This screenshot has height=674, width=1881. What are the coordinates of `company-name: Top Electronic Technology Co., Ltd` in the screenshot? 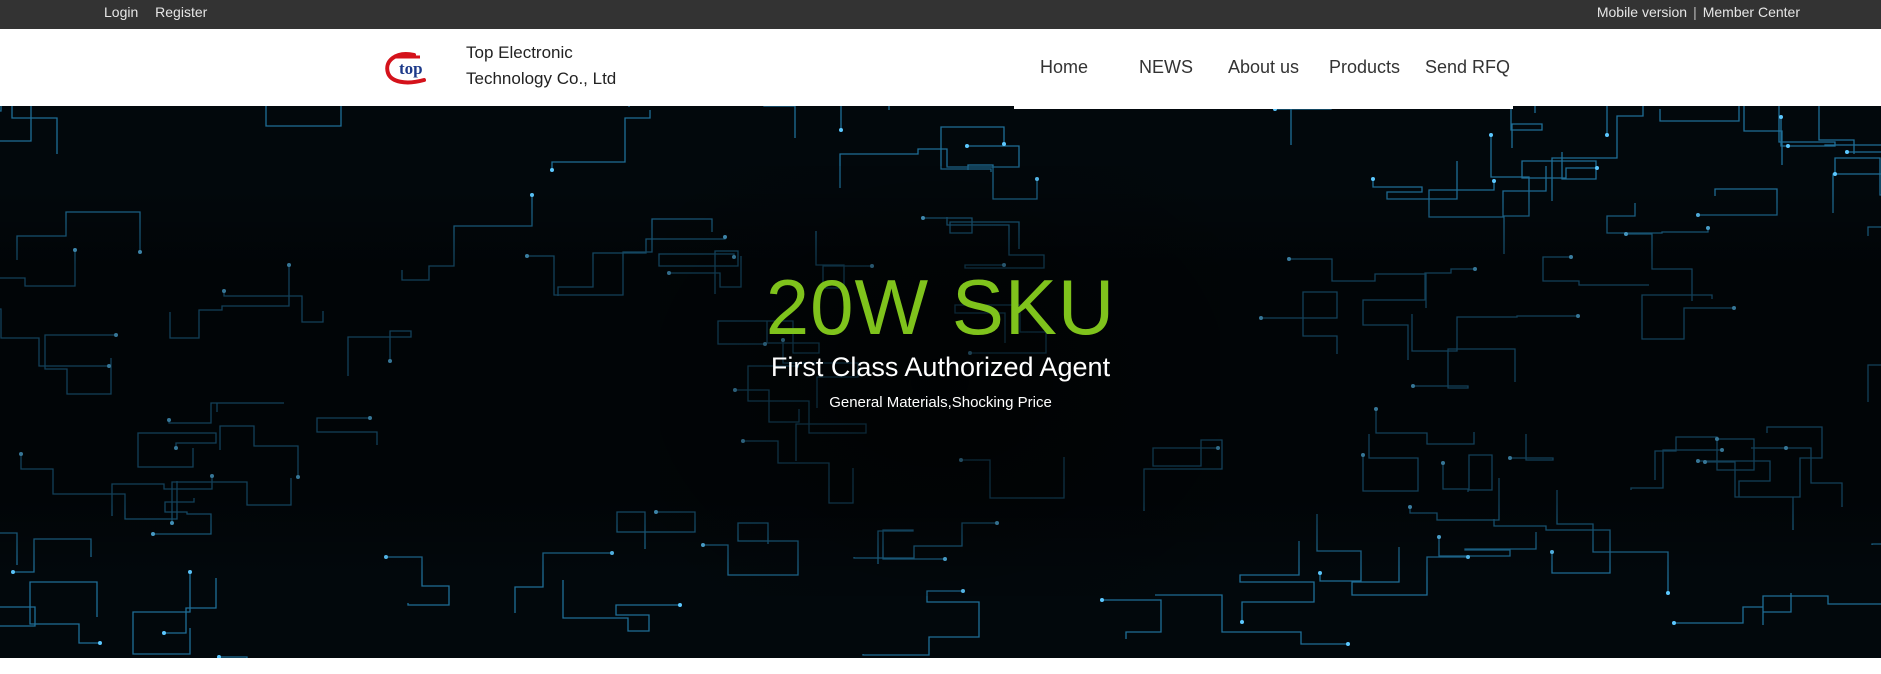 It's located at (541, 66).